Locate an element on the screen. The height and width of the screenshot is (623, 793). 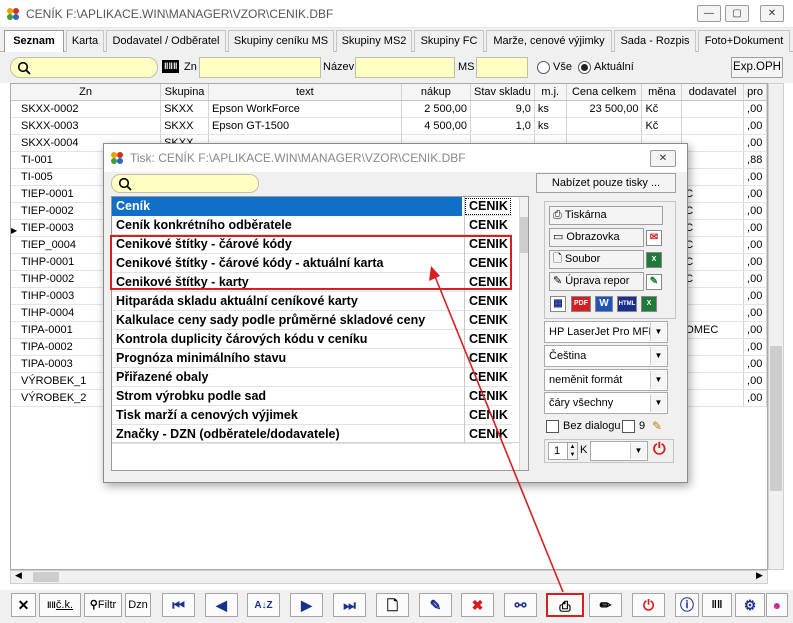
annotation-arrow is located at coordinates (496, 429).